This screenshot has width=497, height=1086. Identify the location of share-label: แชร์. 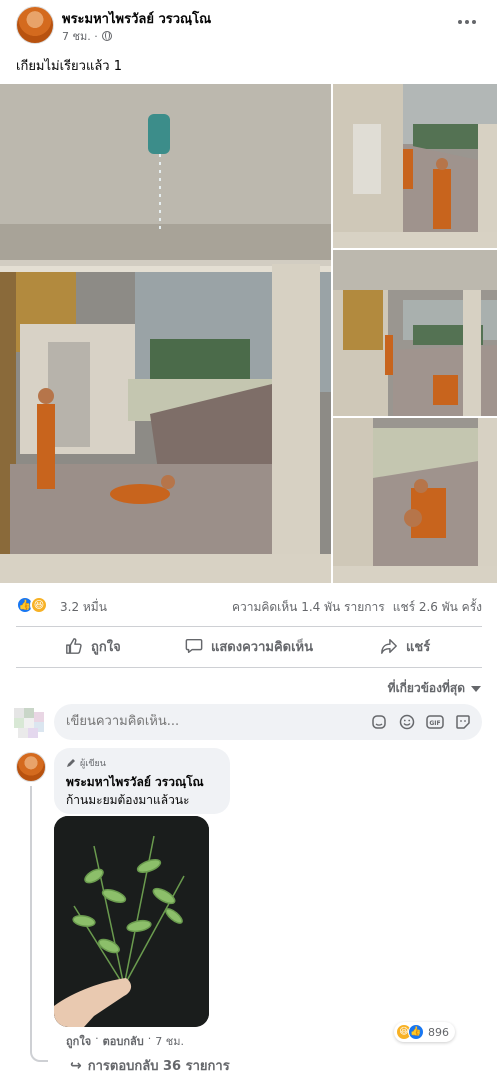
(418, 647).